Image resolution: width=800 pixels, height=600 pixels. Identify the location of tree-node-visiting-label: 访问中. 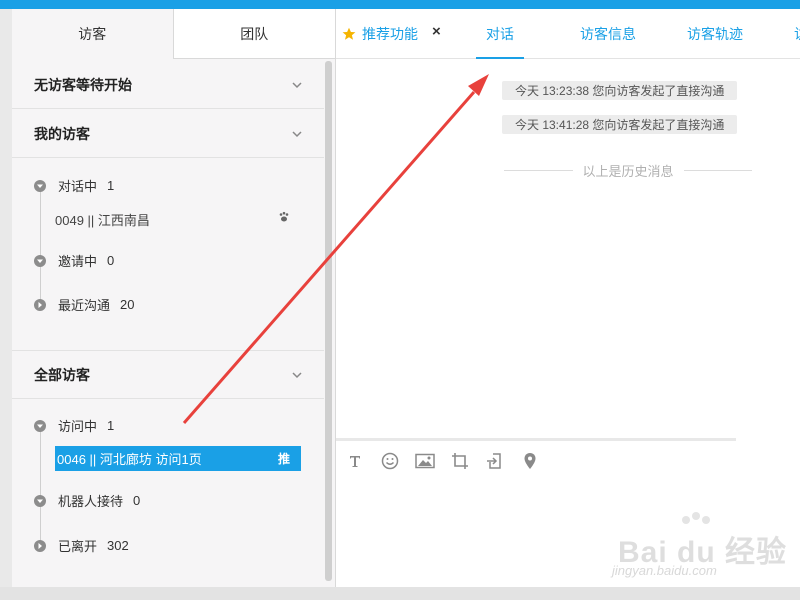
(78, 426).